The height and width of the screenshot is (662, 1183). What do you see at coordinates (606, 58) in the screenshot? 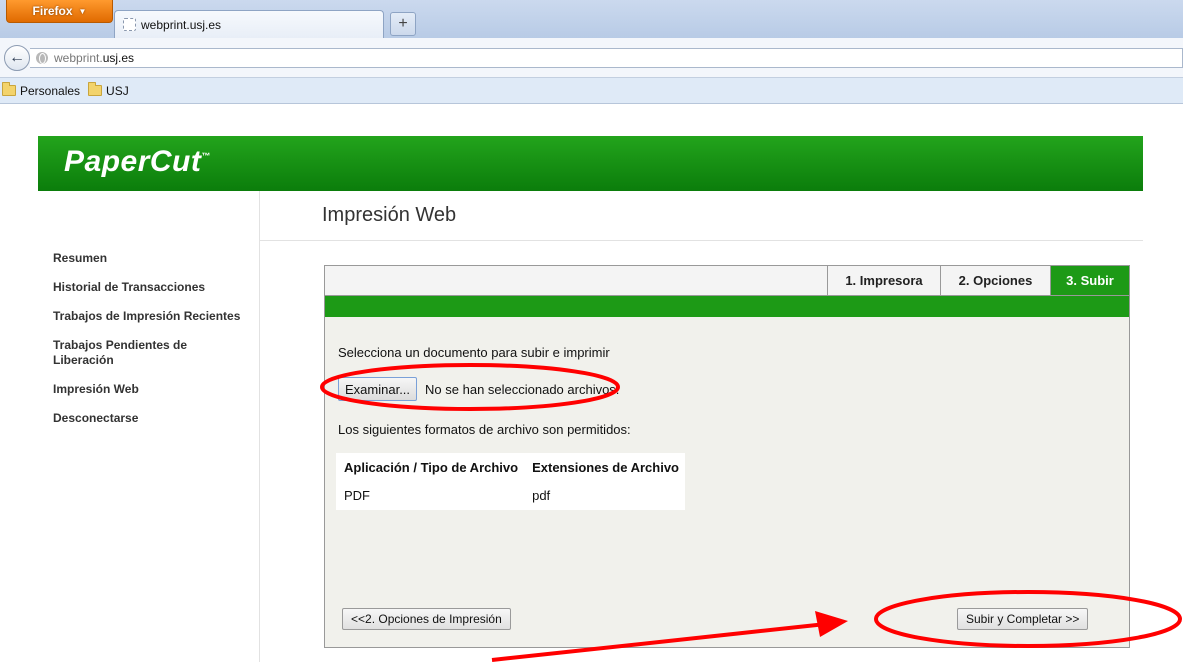
I see `address-bar: webprint. usj.es` at bounding box center [606, 58].